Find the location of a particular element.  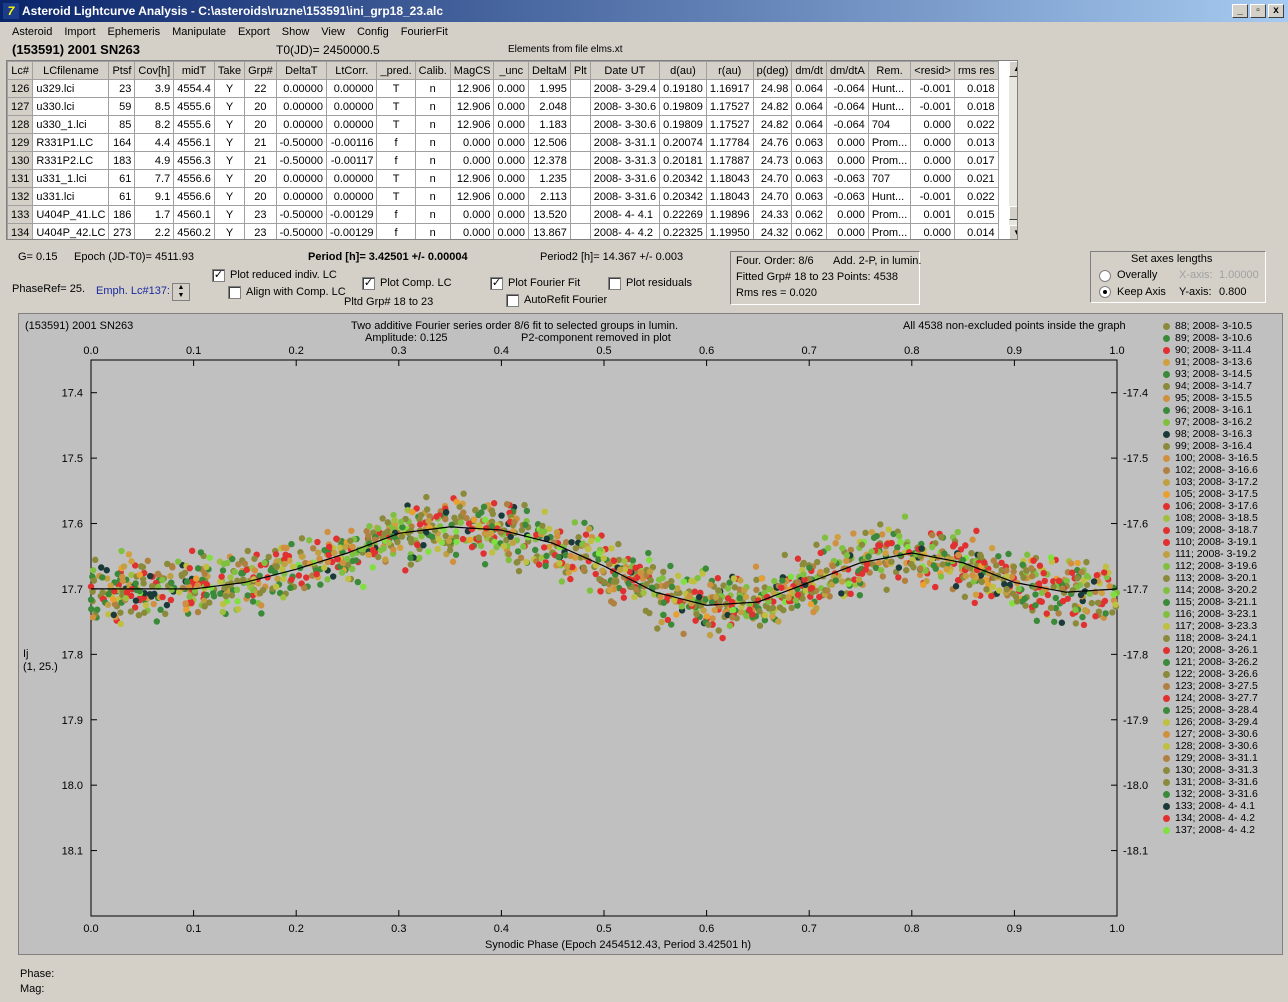

menu-import: Import is located at coordinates (79, 32).